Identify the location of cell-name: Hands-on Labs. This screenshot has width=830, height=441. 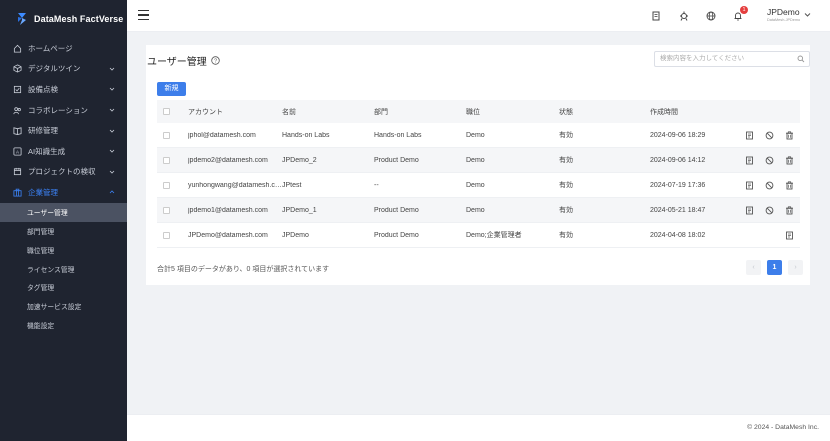
(306, 135).